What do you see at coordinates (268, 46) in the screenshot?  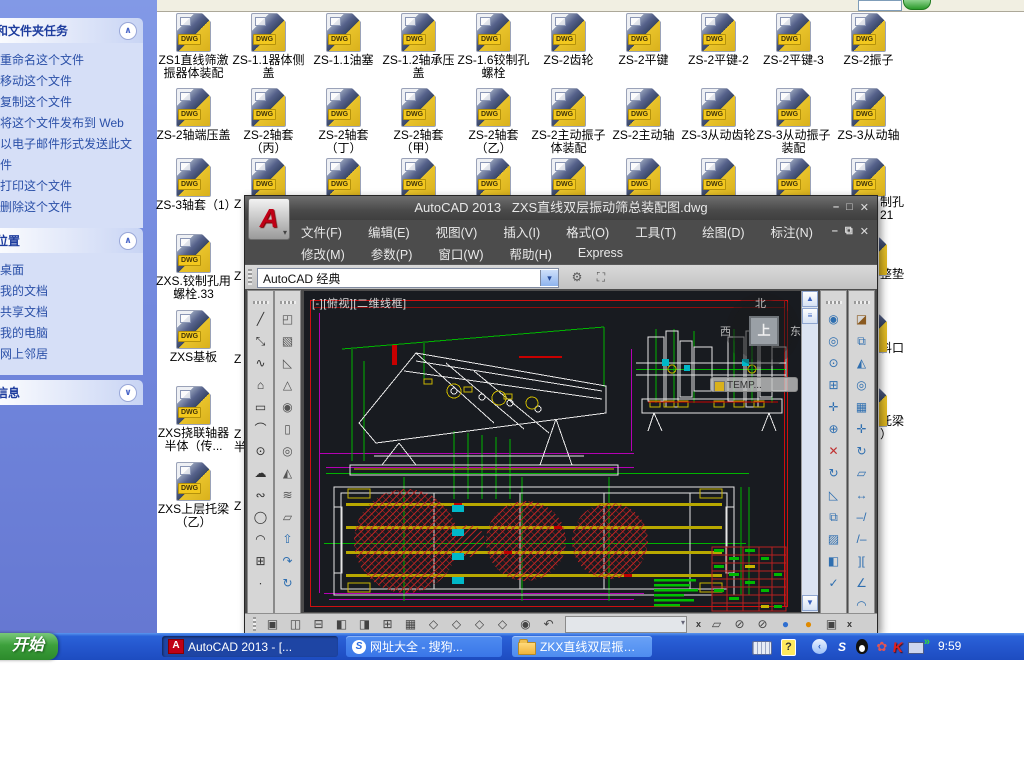 I see `file-item: DWG ZS-1.1器体侧盖` at bounding box center [268, 46].